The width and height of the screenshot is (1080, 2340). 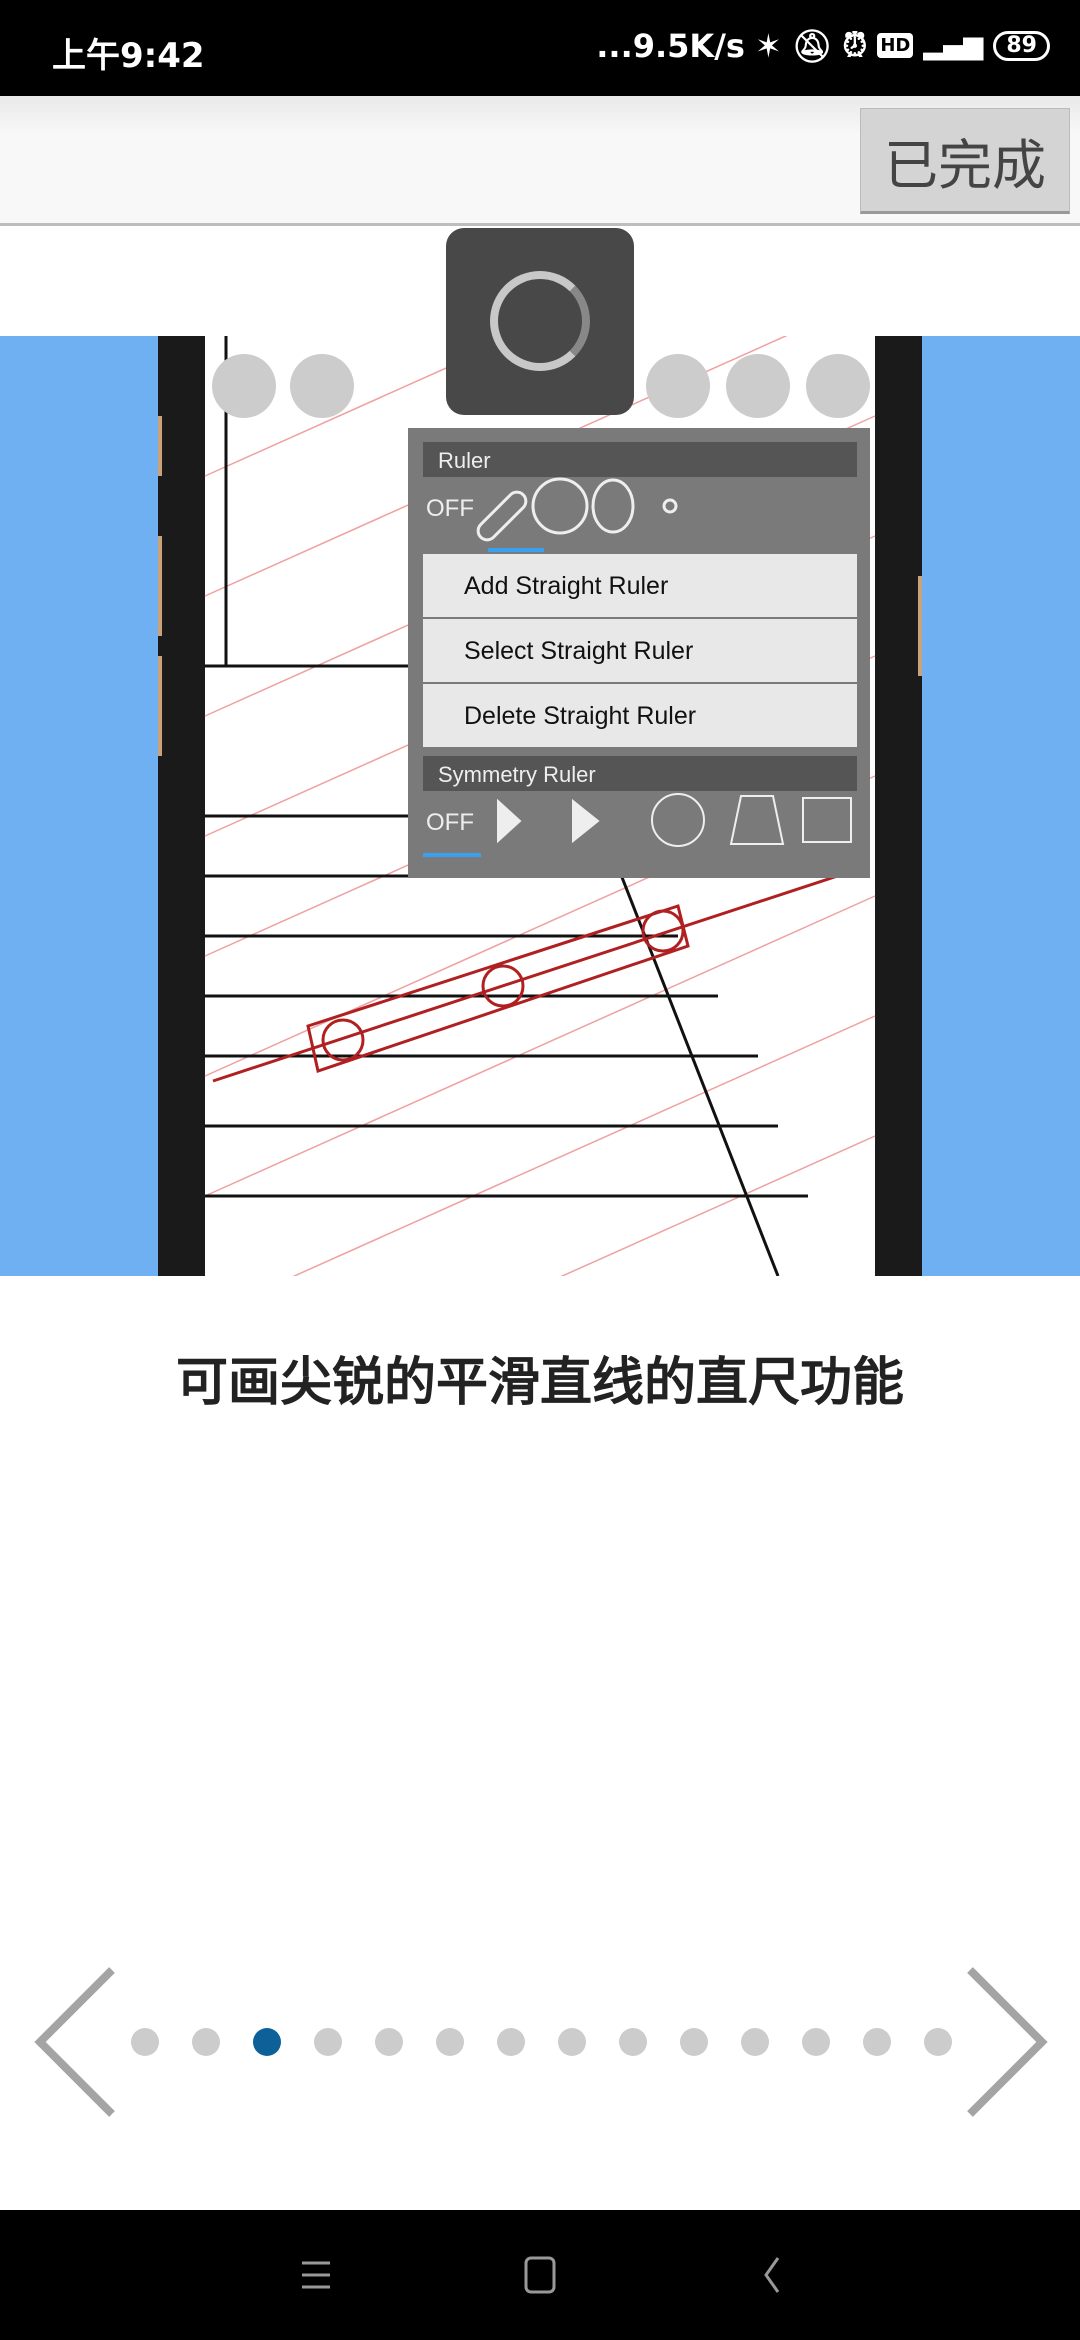 What do you see at coordinates (1007, 2042) in the screenshot?
I see `next-arrow-icon` at bounding box center [1007, 2042].